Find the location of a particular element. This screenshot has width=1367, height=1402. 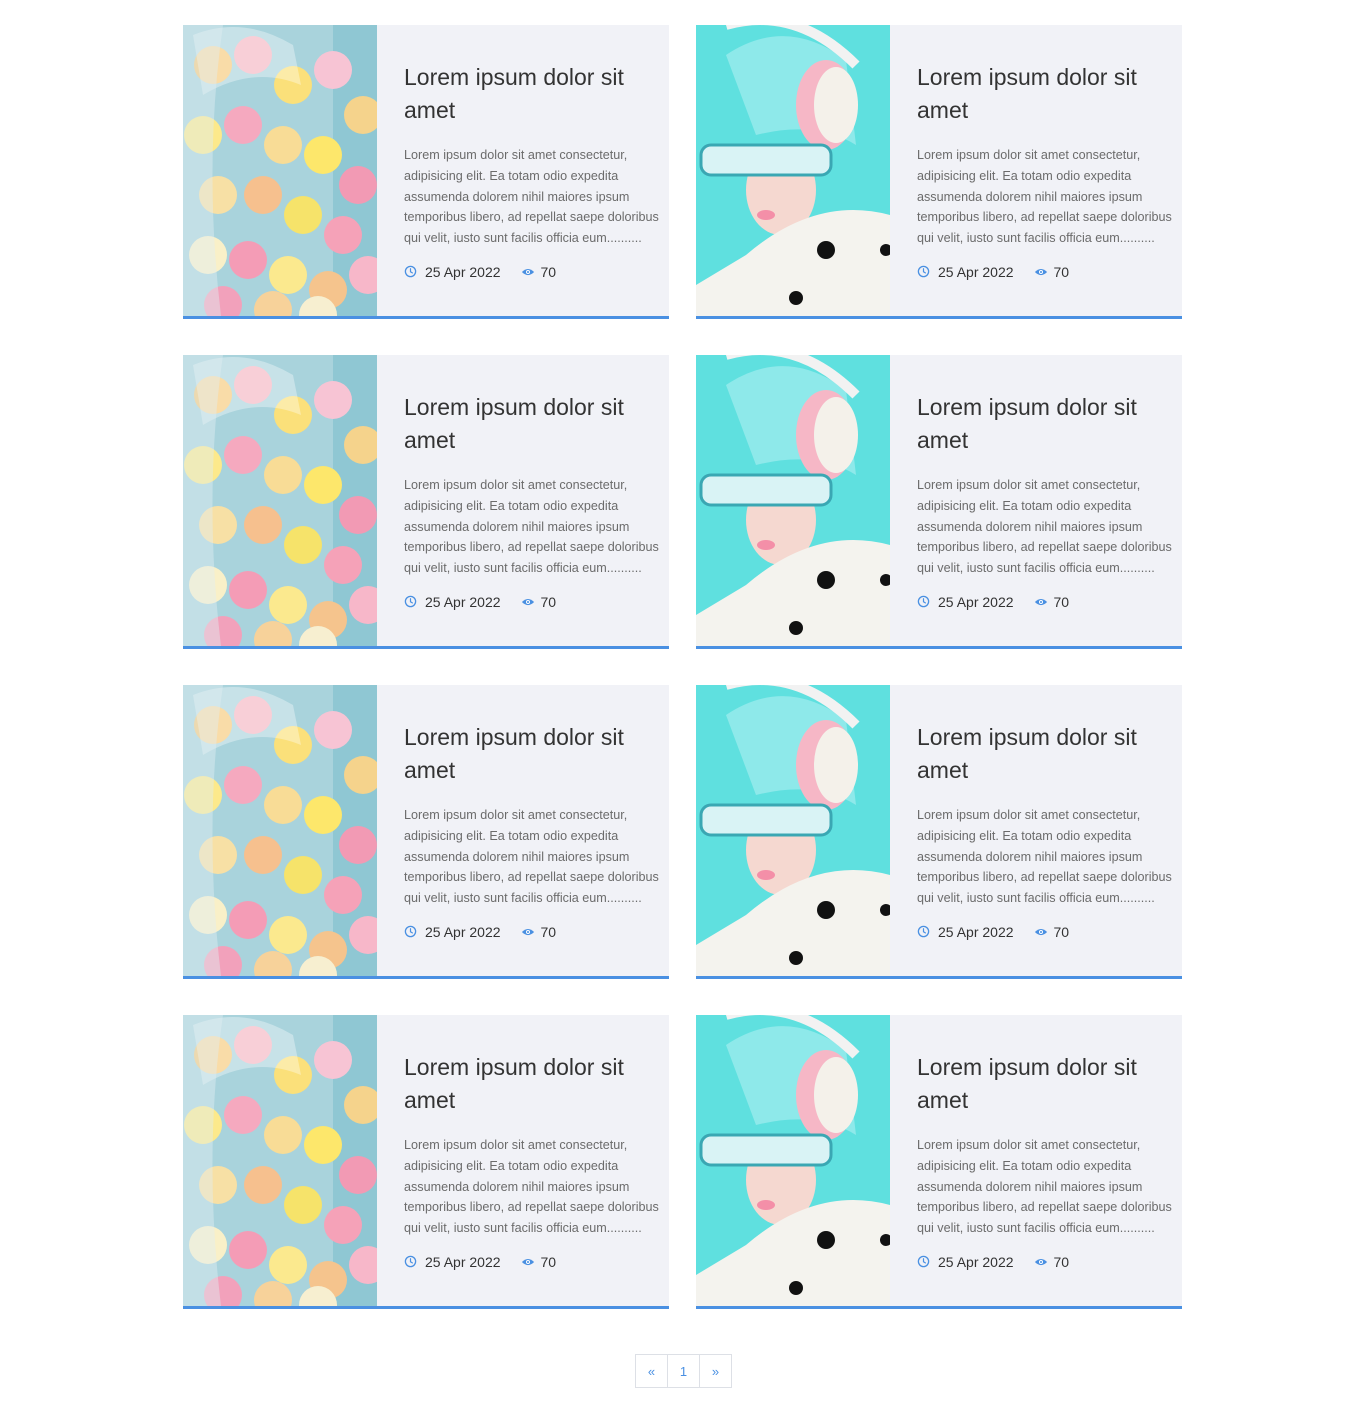

pagination: « 1 » is located at coordinates (683, 1371).